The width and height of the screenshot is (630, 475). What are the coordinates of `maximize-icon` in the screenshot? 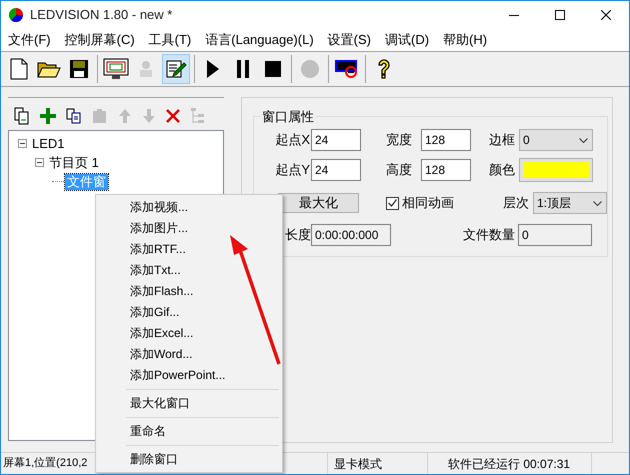 It's located at (560, 15).